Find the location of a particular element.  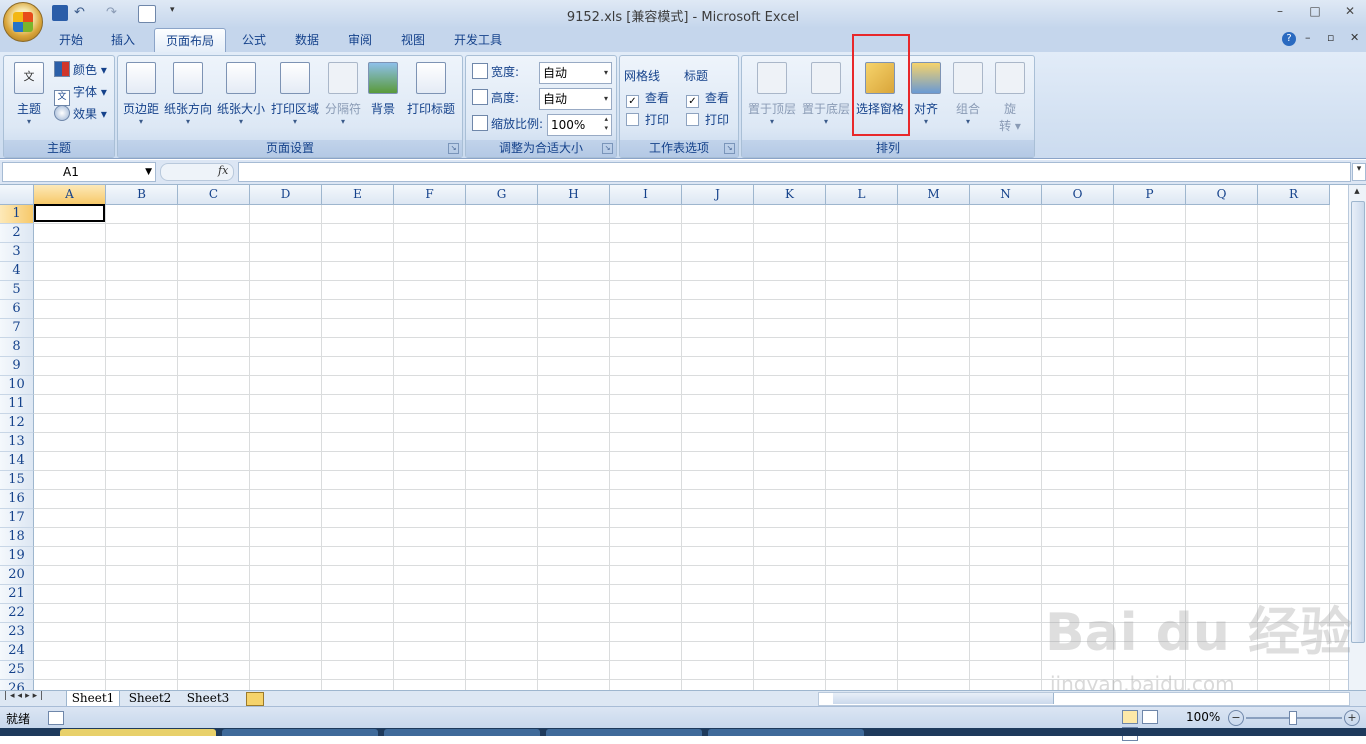

zoom-out-icon: − is located at coordinates (1236, 718).